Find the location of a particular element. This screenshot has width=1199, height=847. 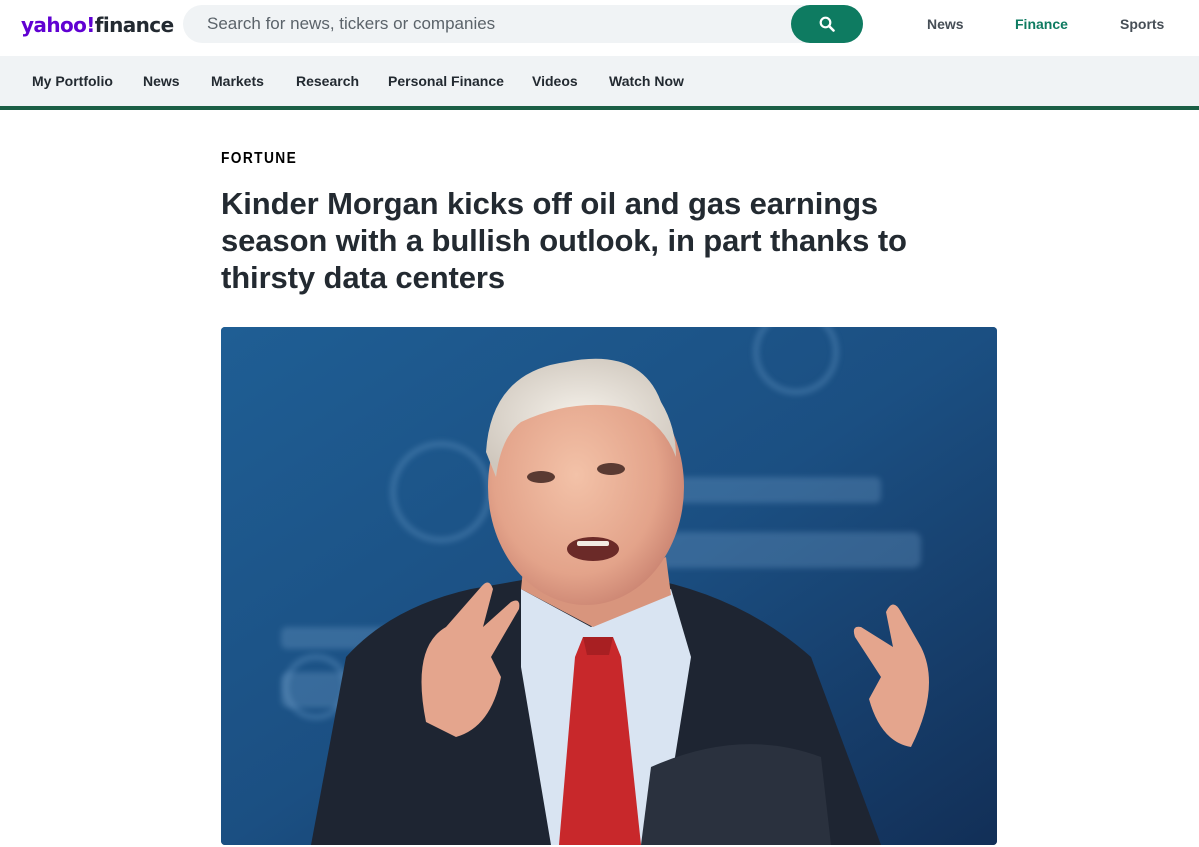

subnav-my-portfolio: My Portfolio is located at coordinates (72, 81).